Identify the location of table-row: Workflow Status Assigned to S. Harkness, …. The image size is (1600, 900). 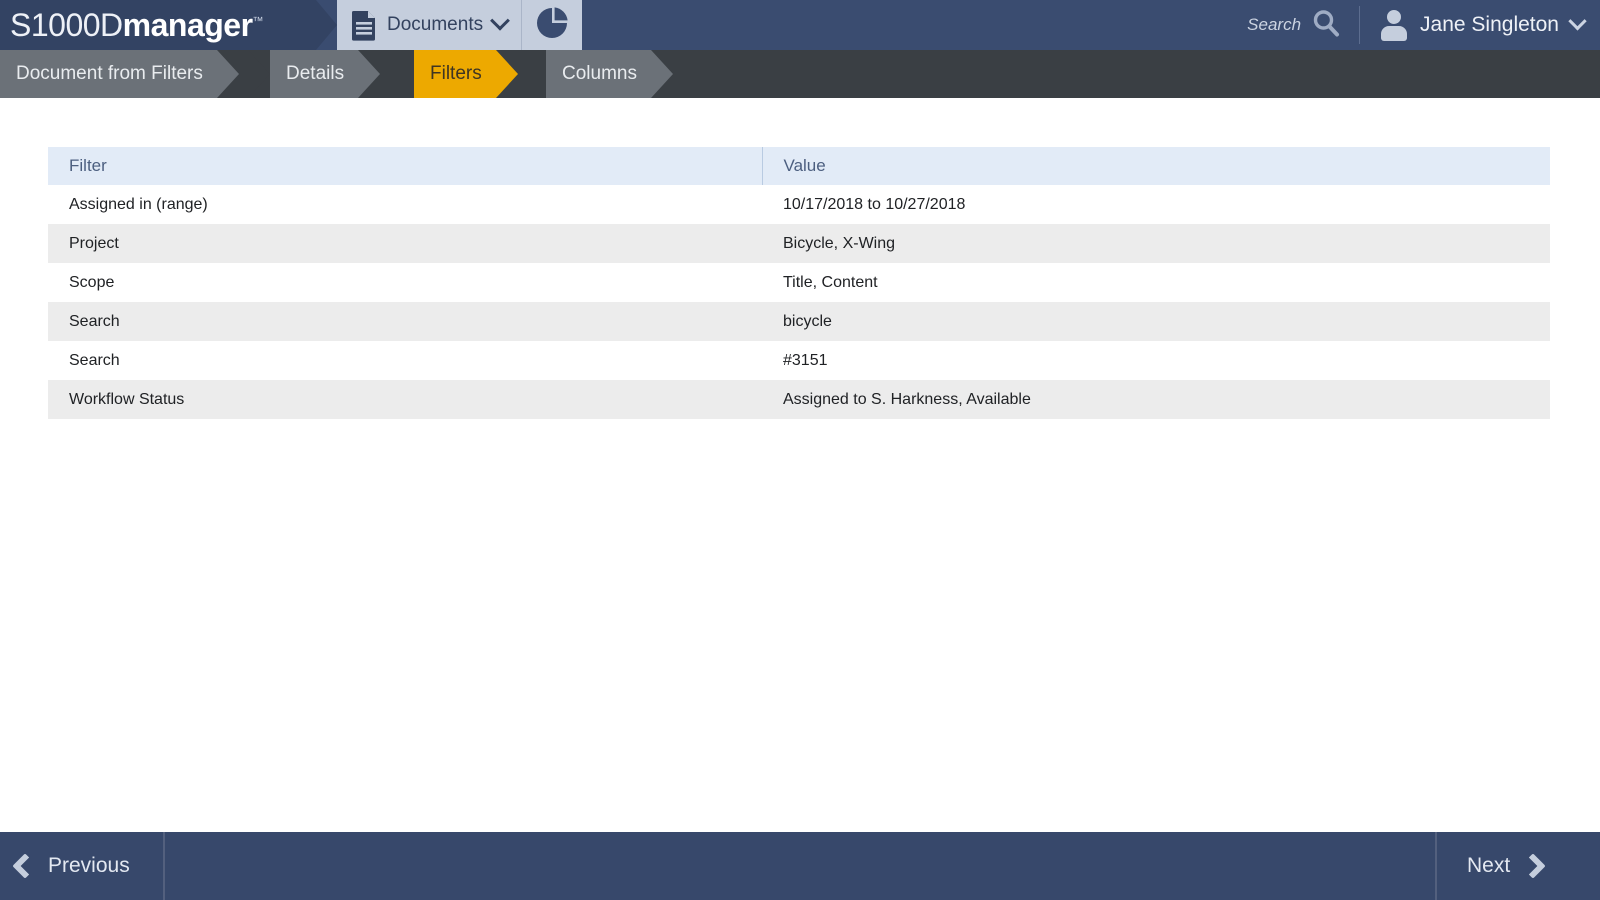
(799, 399).